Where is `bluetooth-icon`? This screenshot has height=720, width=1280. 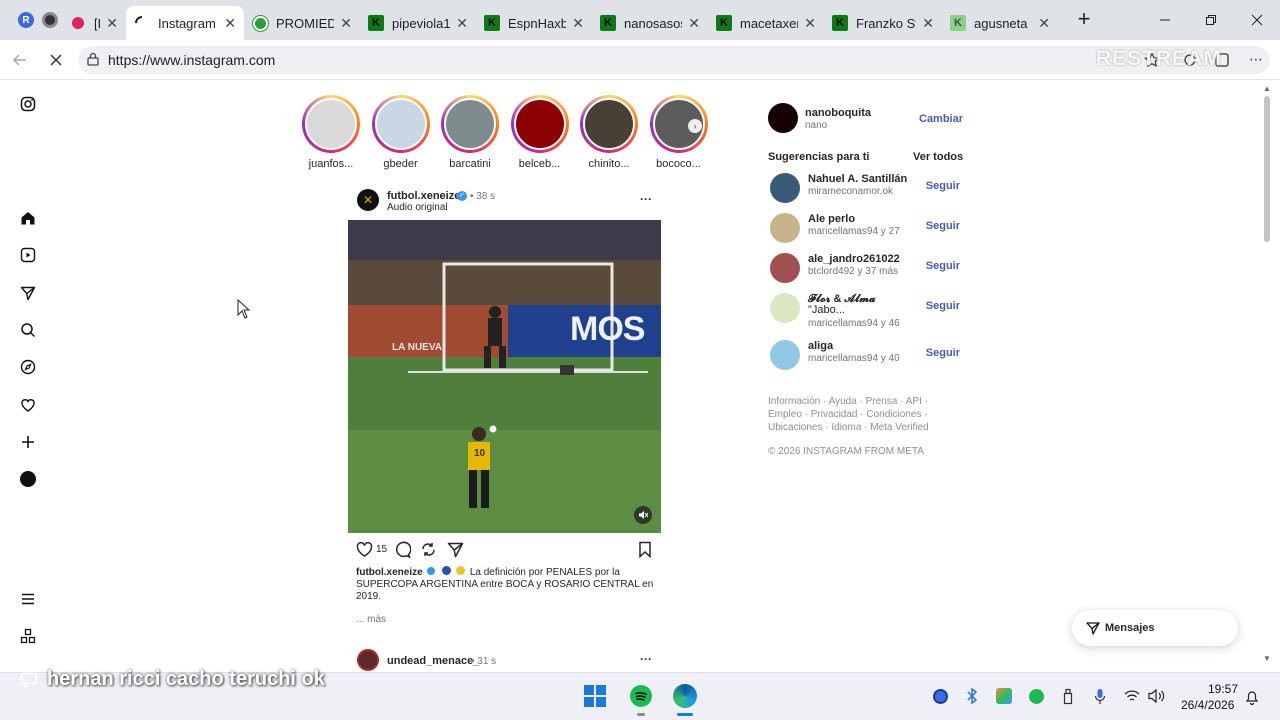
bluetooth-icon is located at coordinates (972, 696).